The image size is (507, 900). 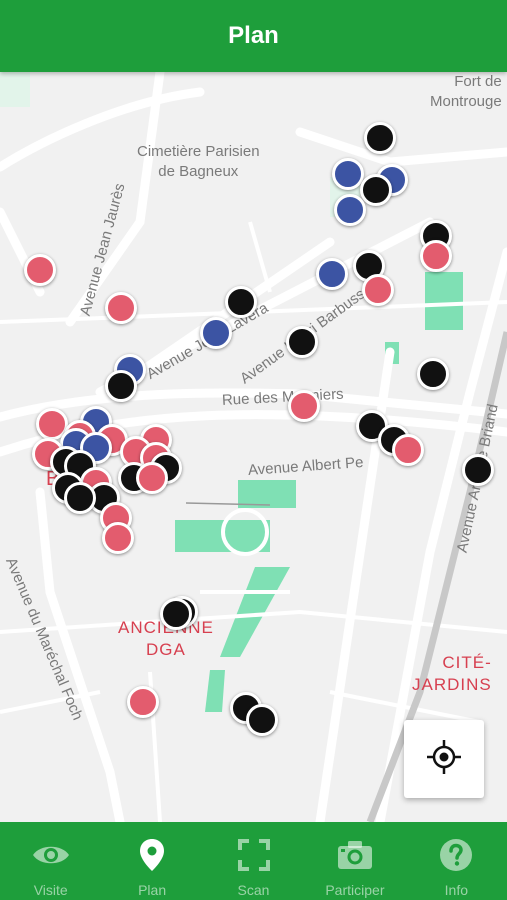 I want to click on tab-label: Info, so click(x=456, y=890).